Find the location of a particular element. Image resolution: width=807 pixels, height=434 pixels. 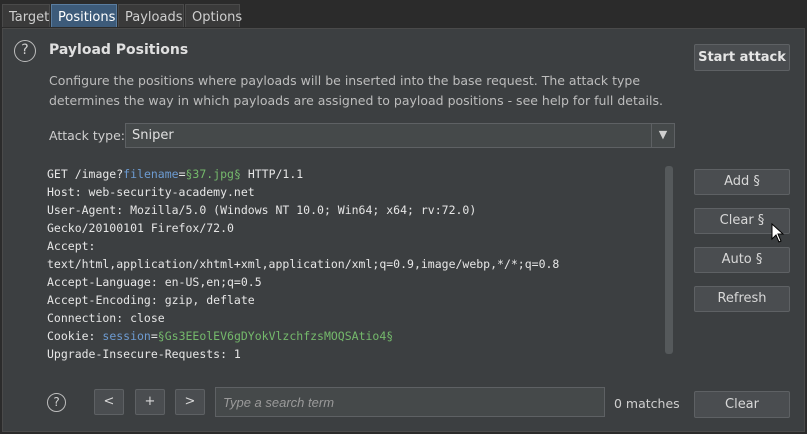

next-match-button: > is located at coordinates (190, 402).